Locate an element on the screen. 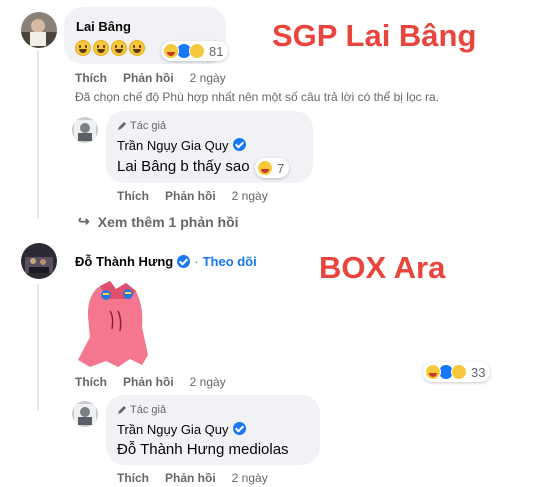  reaction-summary: 7 is located at coordinates (272, 168).